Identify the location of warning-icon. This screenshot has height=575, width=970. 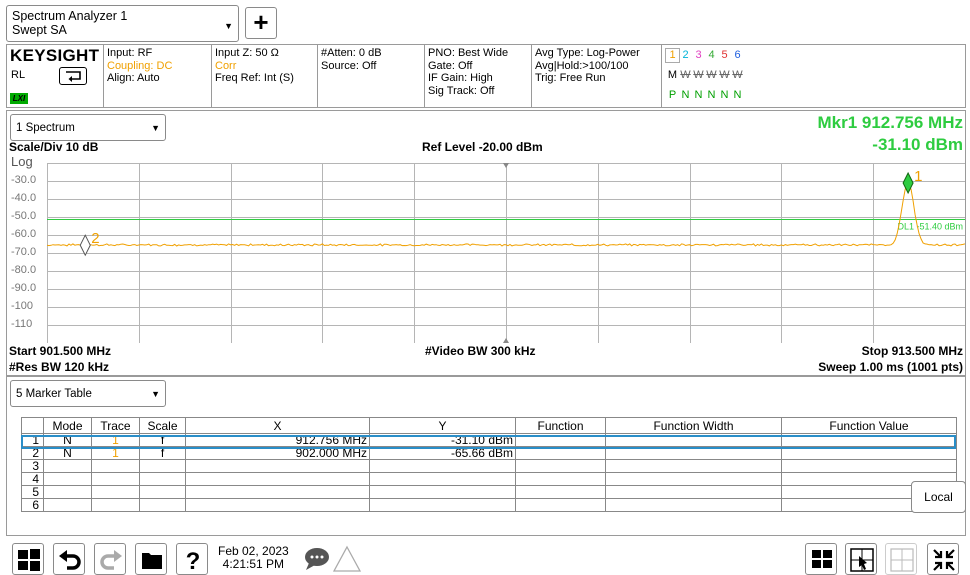
(347, 559).